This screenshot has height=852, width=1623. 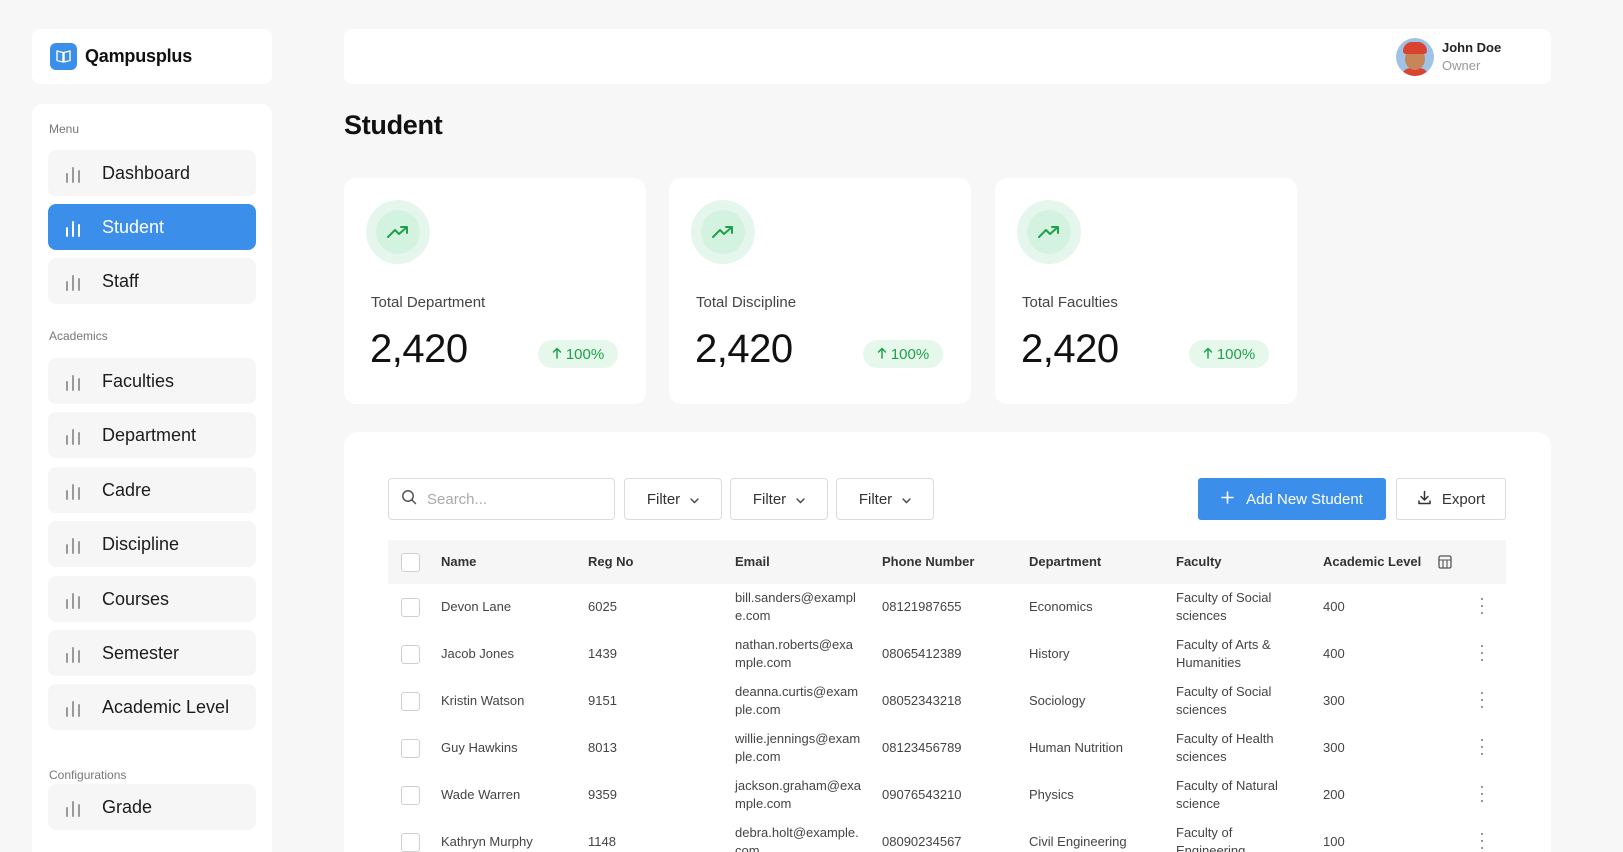 What do you see at coordinates (141, 652) in the screenshot?
I see `sidebar-item-label: Semester` at bounding box center [141, 652].